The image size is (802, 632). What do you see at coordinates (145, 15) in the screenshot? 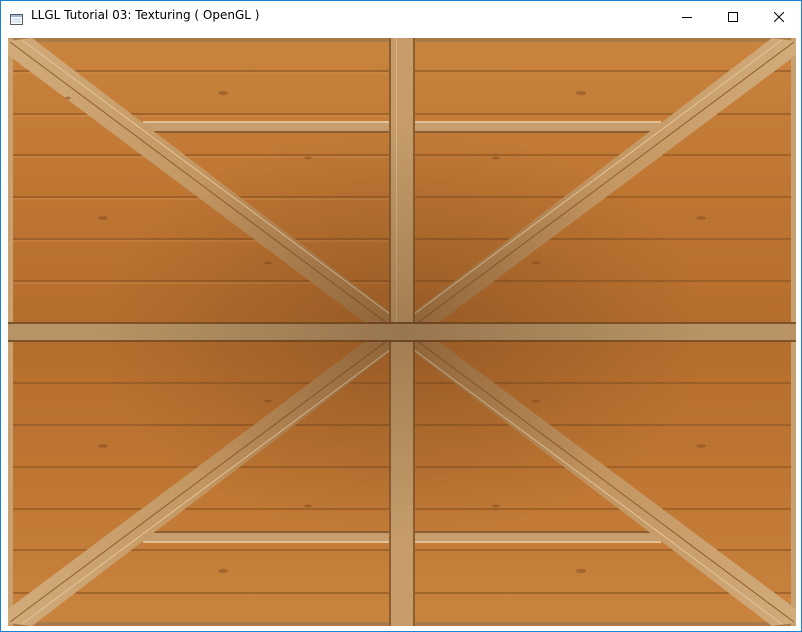
I see `window-title: LLGL Tutorial 03: Texturing ( OpenGL )` at bounding box center [145, 15].